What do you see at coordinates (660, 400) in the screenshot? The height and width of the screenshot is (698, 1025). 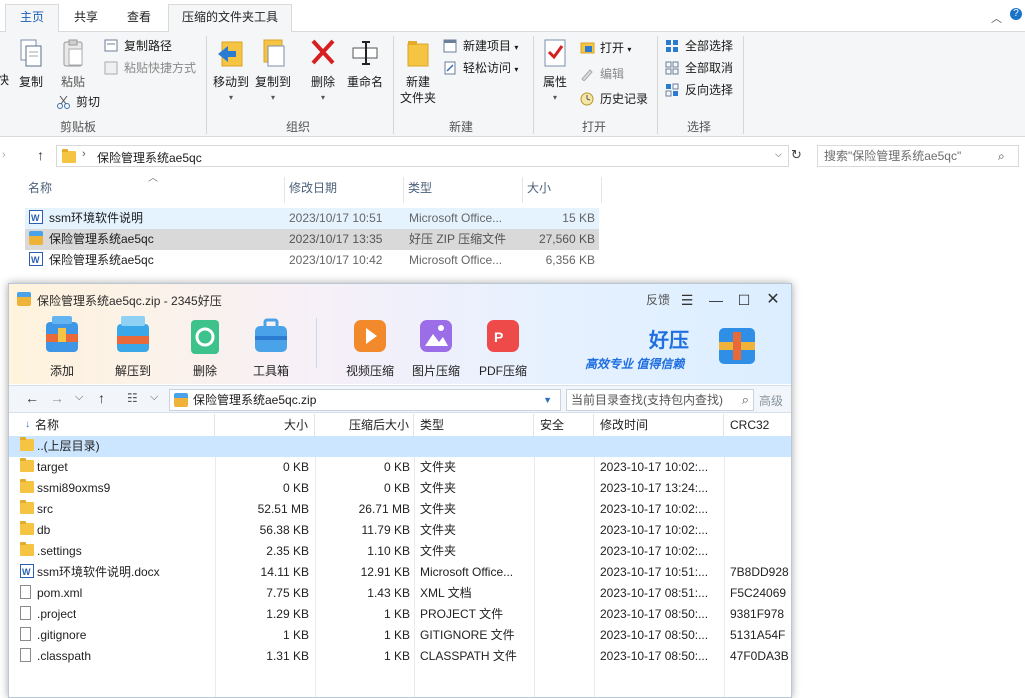 I see `haozip-search-input: 当前目录查找(支持包内查找) ⌕` at bounding box center [660, 400].